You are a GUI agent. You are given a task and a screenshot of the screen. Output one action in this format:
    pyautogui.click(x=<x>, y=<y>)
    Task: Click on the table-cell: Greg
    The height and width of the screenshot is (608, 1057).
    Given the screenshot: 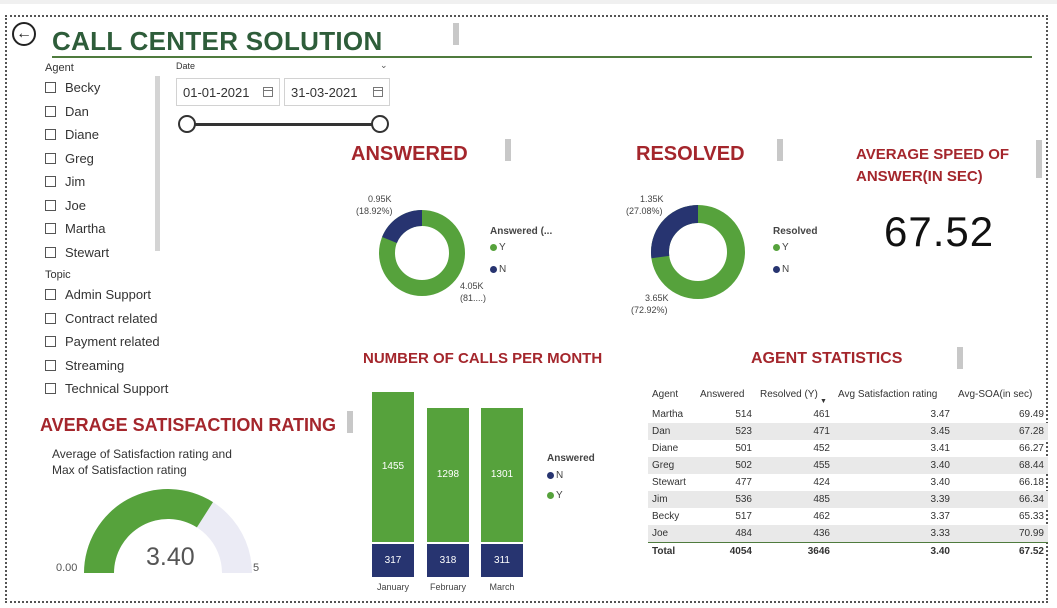 What is the action you would take?
    pyautogui.click(x=672, y=465)
    